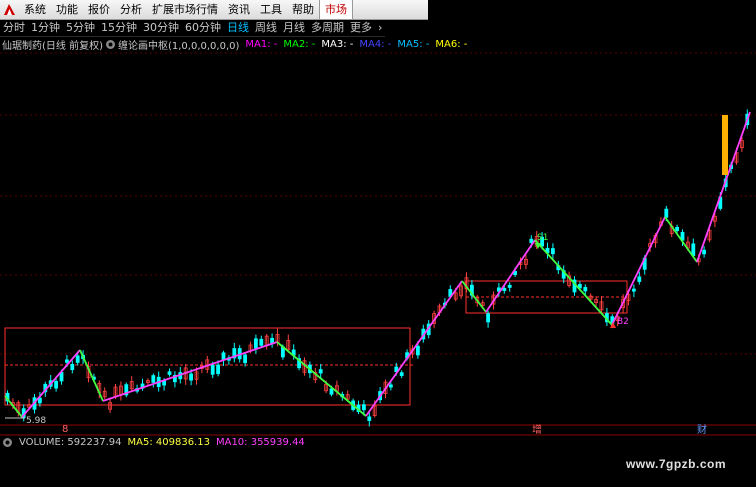 Image resolution: width=756 pixels, height=487 pixels. I want to click on b2-label: B2, so click(623, 322).